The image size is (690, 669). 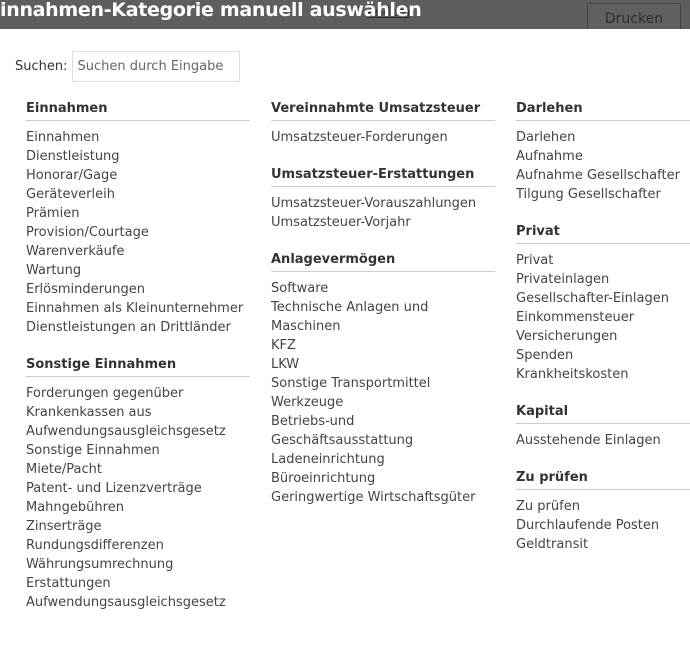 I want to click on category-item: Einkommensteuer, so click(x=603, y=317).